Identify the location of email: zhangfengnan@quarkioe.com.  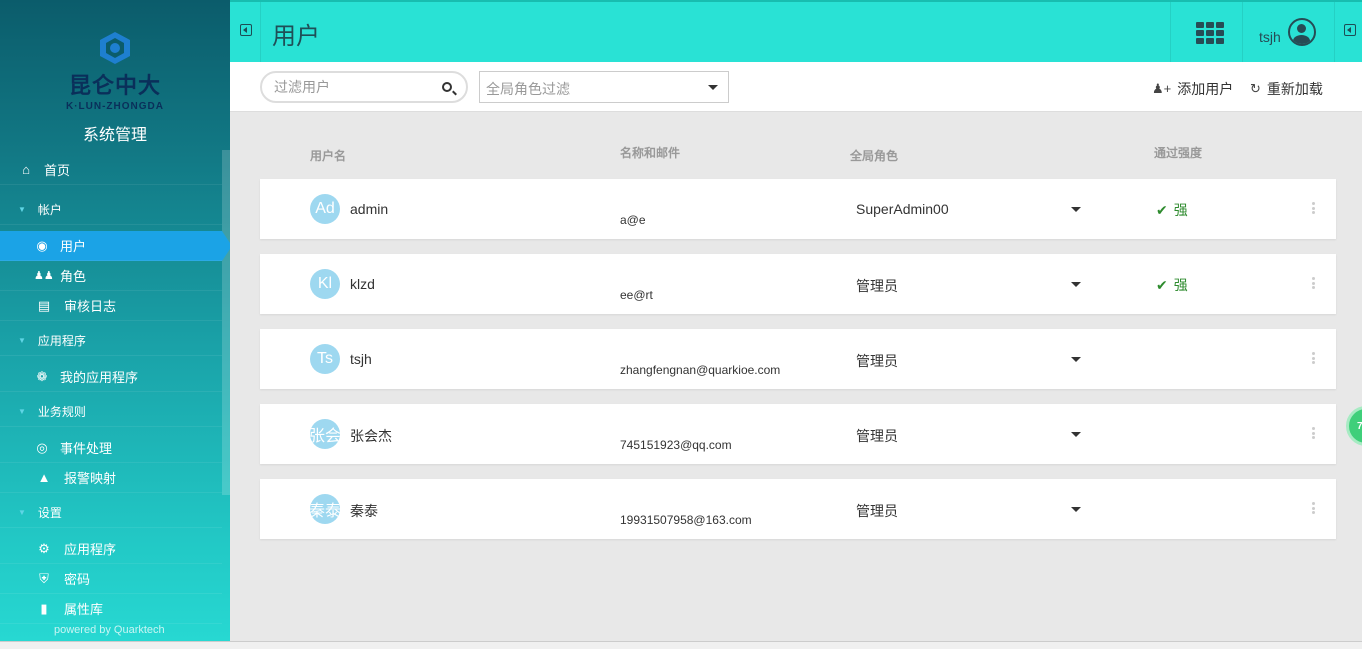
(700, 370).